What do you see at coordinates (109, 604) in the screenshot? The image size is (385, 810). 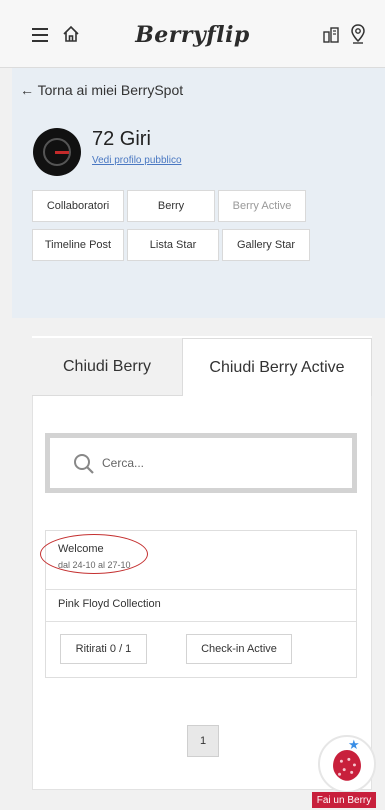 I see `event-subtitle: Pink Floyd Collection` at bounding box center [109, 604].